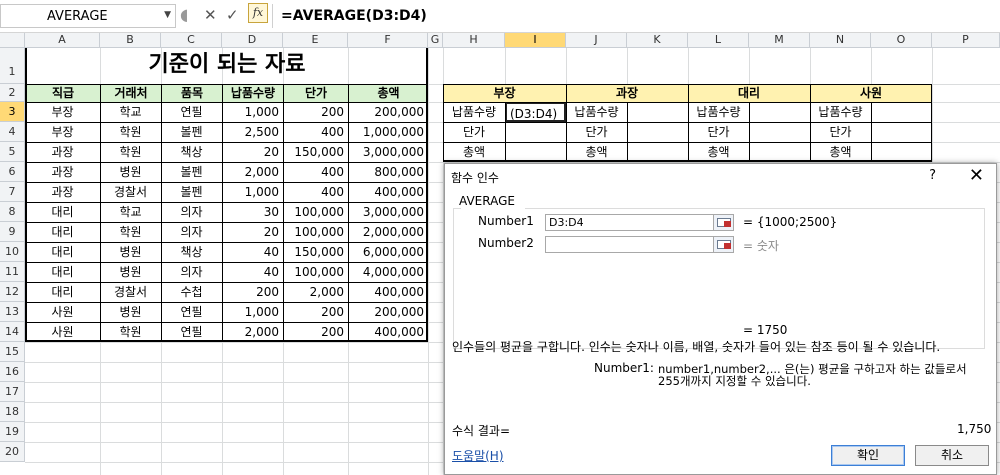 This screenshot has width=1000, height=475. What do you see at coordinates (388, 292) in the screenshot?
I see `table-cell: 400,000` at bounding box center [388, 292].